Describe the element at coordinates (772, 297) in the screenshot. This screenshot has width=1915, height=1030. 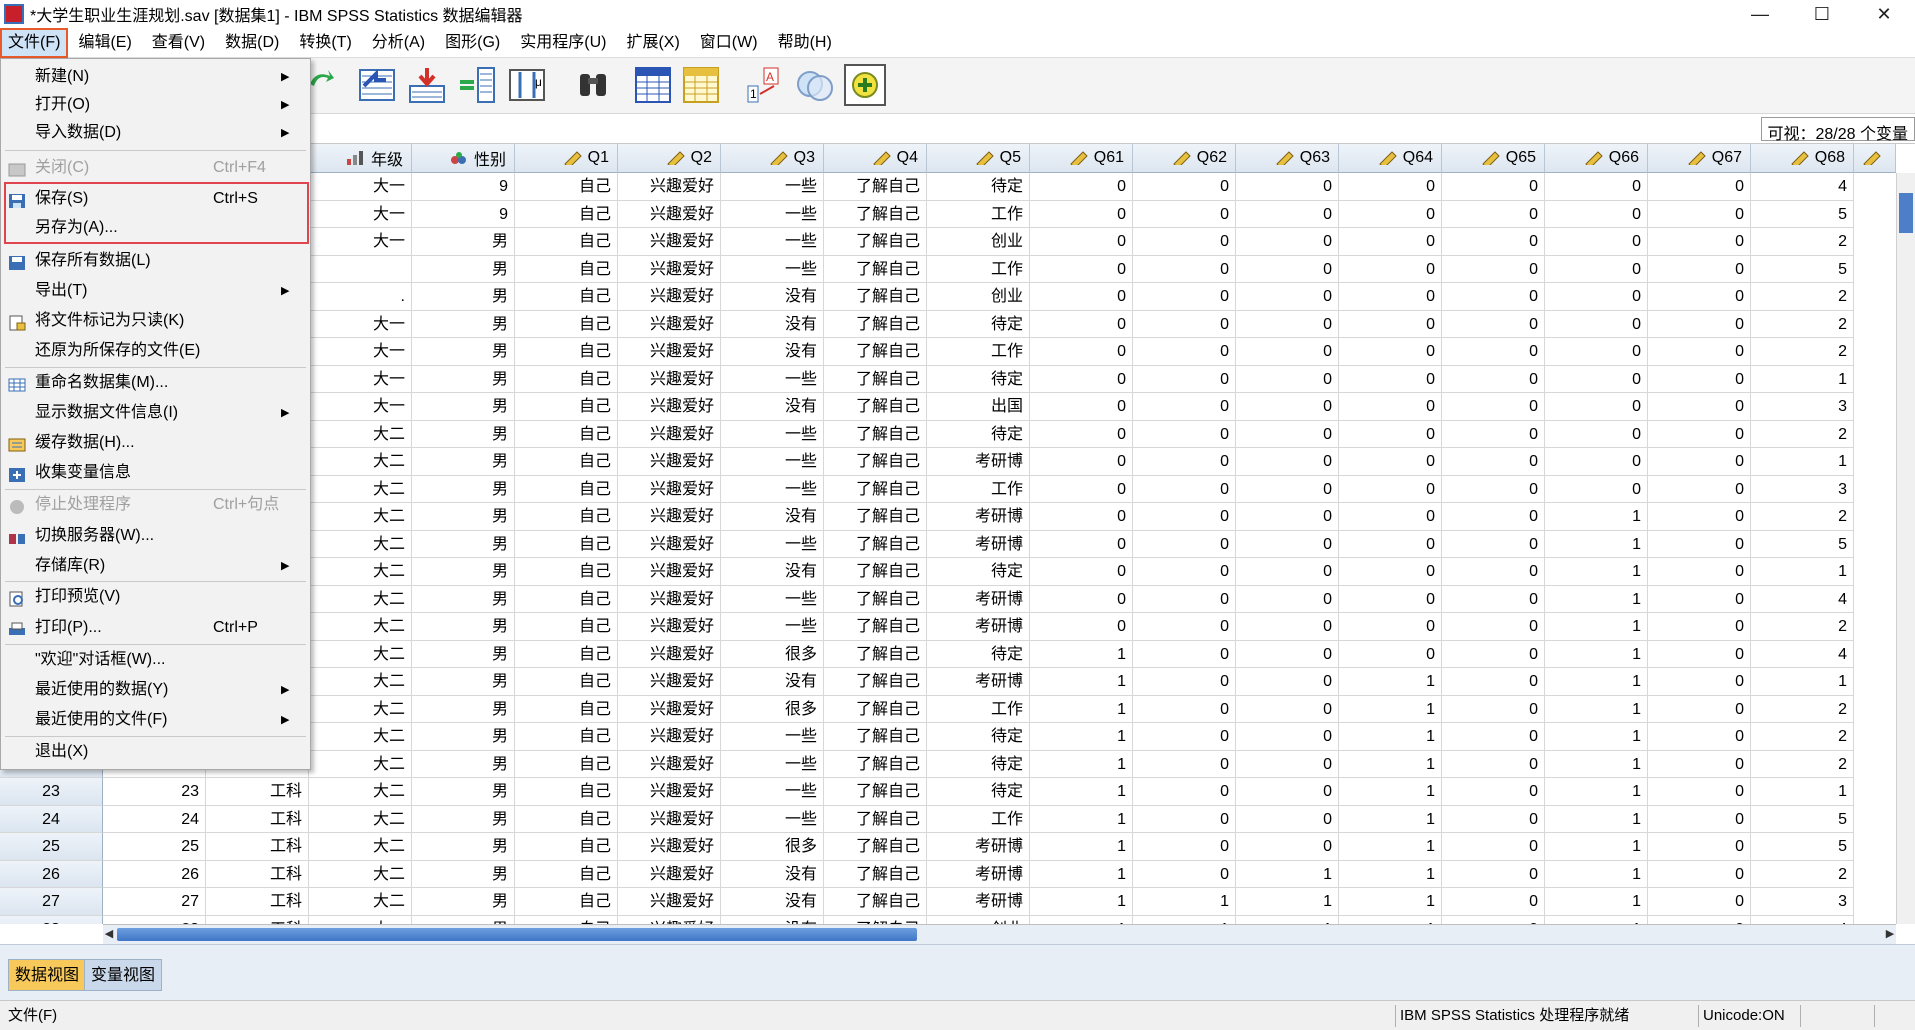
I see `table-cell: 没有` at that location.